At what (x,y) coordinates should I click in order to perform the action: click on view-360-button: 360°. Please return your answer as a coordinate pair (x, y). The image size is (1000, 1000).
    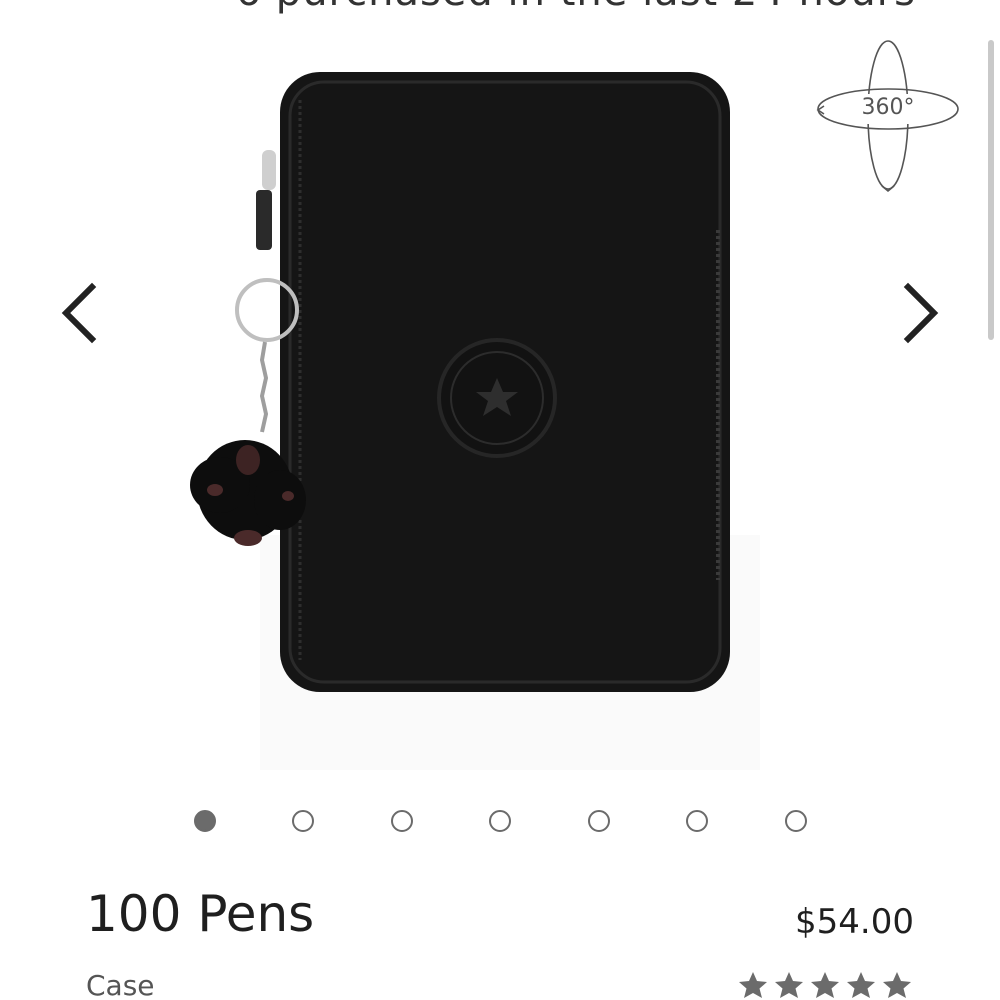
    Looking at the image, I should click on (888, 115).